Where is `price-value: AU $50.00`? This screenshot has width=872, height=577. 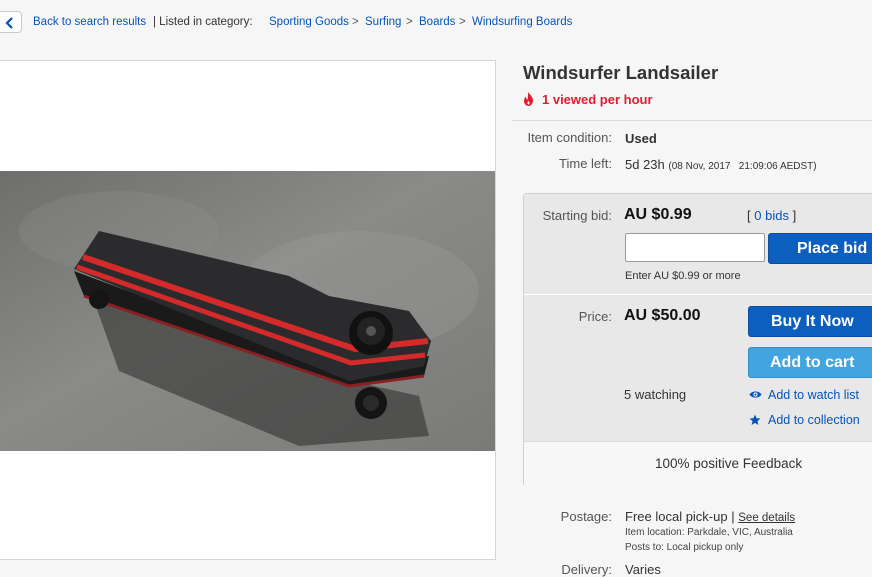
price-value: AU $50.00 is located at coordinates (662, 315).